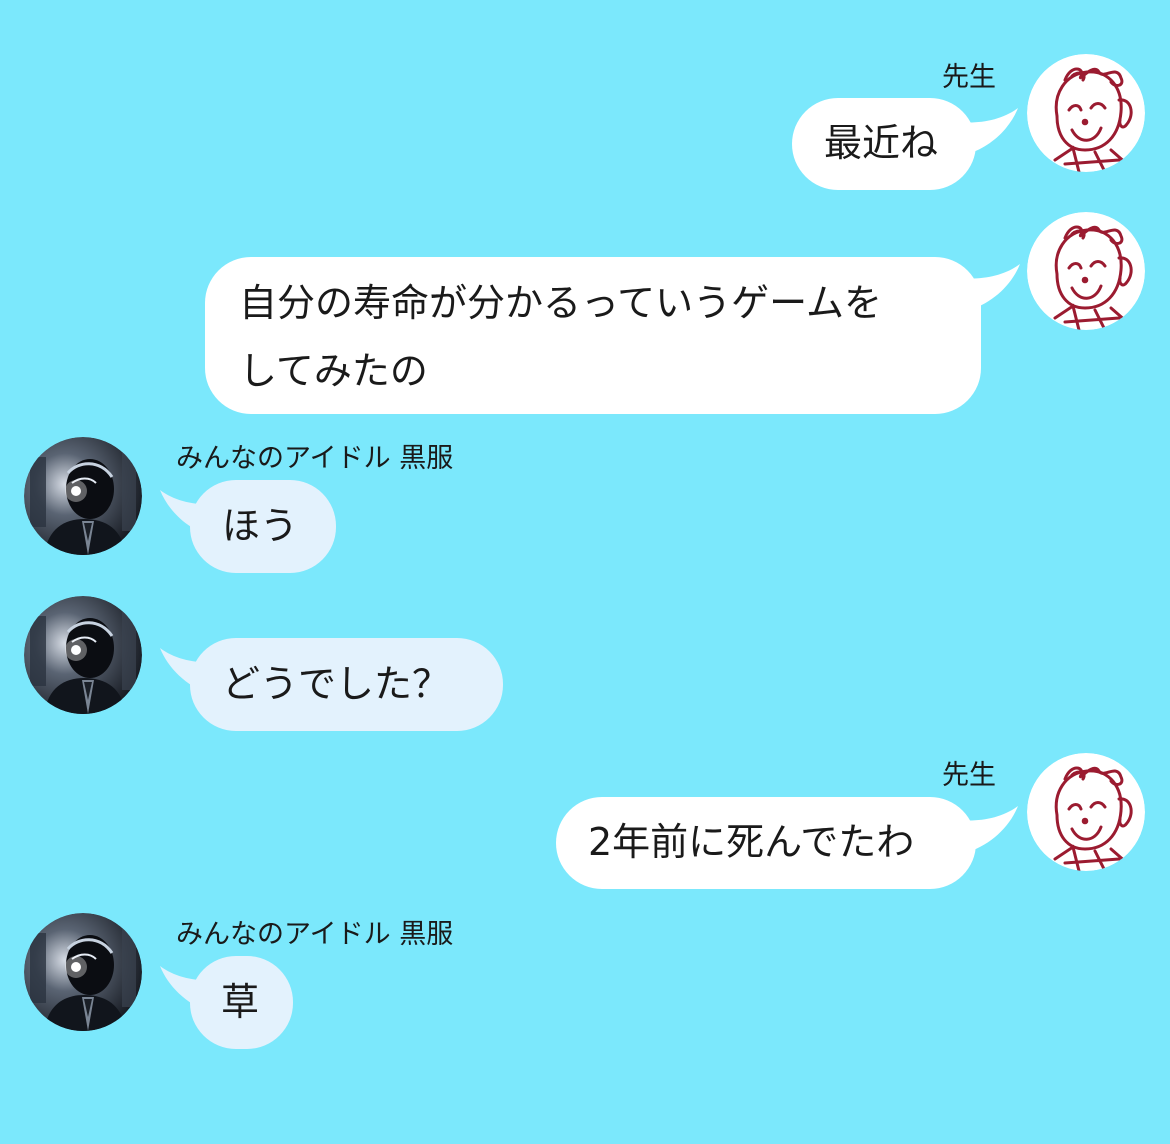  I want to click on message-text: 最近ね, so click(881, 143).